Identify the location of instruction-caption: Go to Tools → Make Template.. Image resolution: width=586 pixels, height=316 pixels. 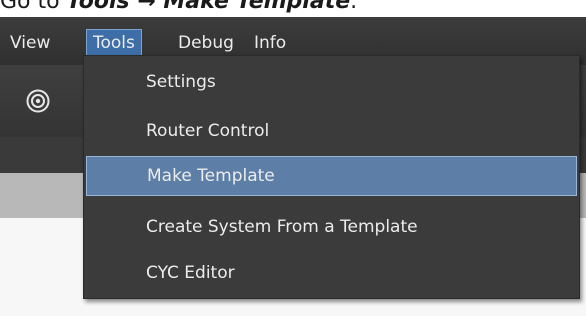
(178, 7).